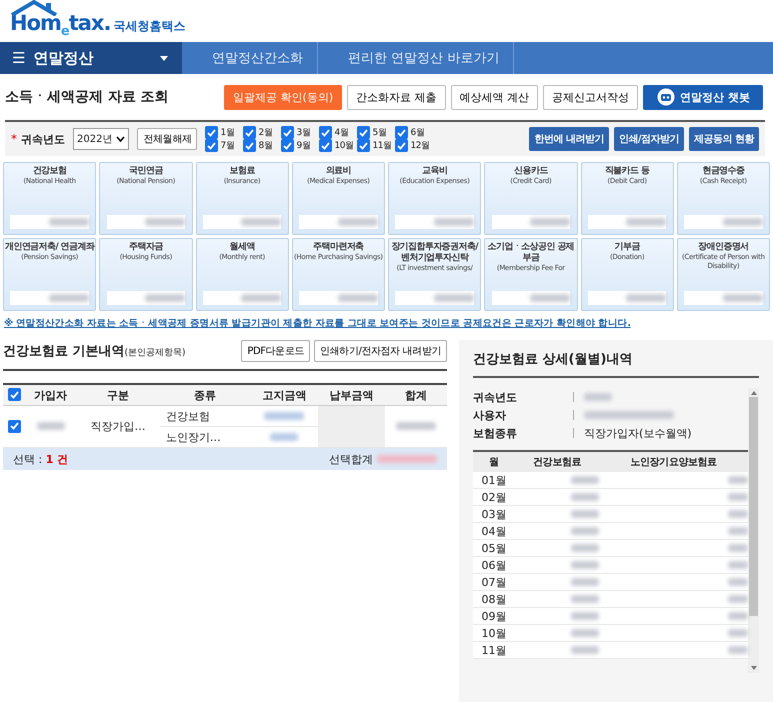 The height and width of the screenshot is (702, 773). I want to click on month-label: 4월, so click(341, 132).